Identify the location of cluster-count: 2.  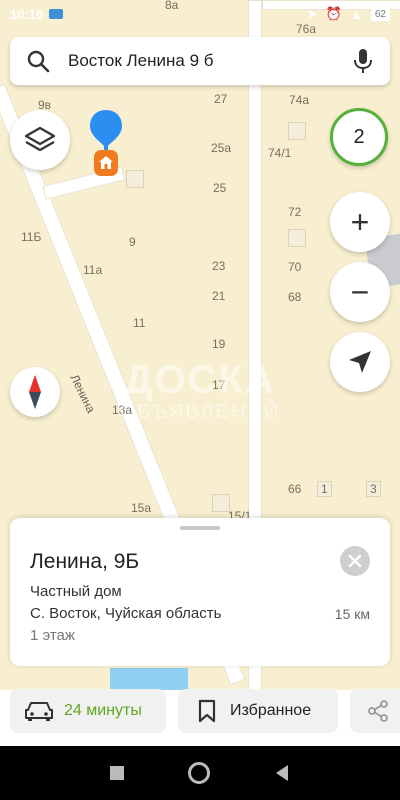
(359, 136).